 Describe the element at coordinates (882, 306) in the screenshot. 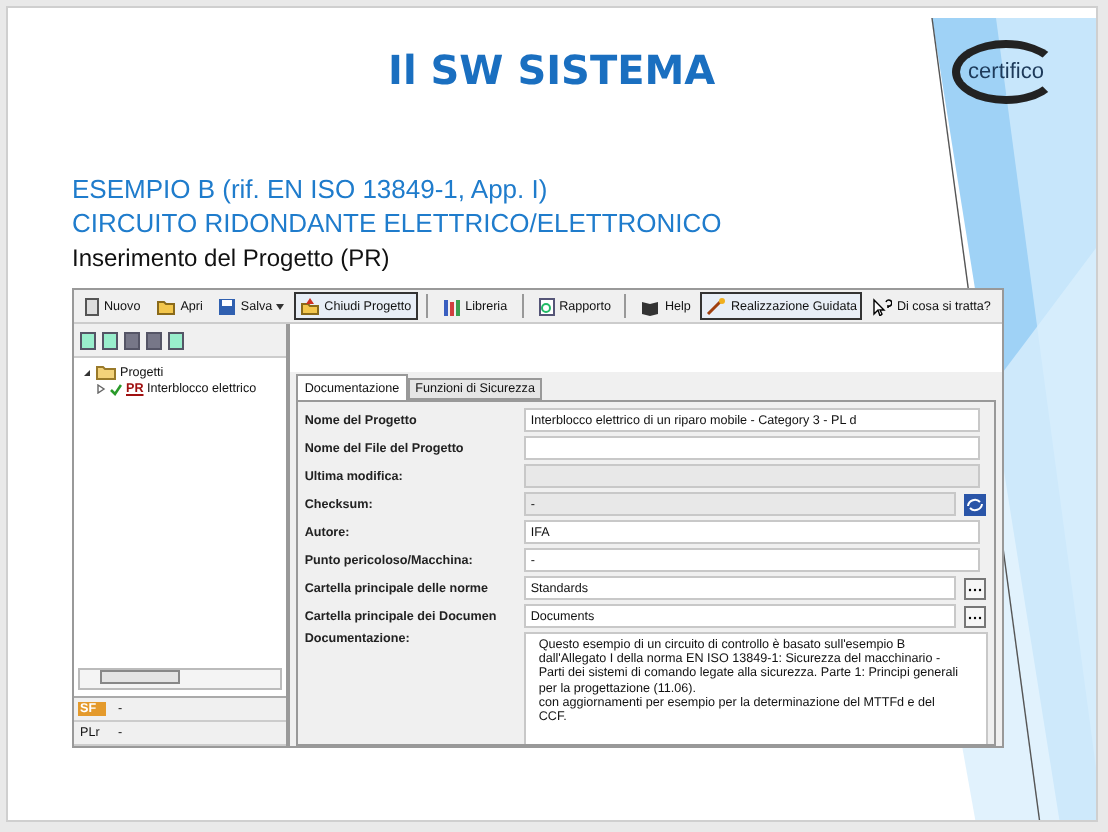

I see `help-pointer-icon` at that location.